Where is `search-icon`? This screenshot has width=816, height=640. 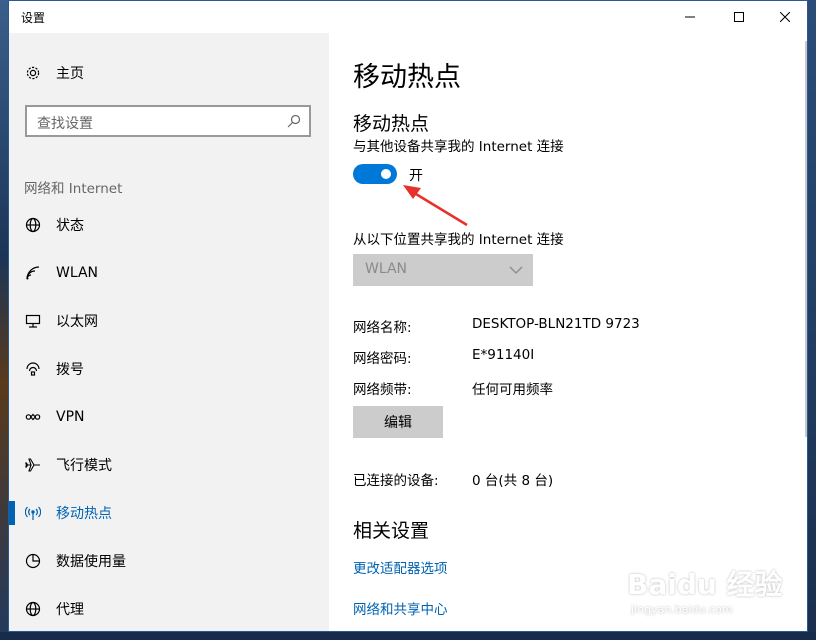 search-icon is located at coordinates (294, 121).